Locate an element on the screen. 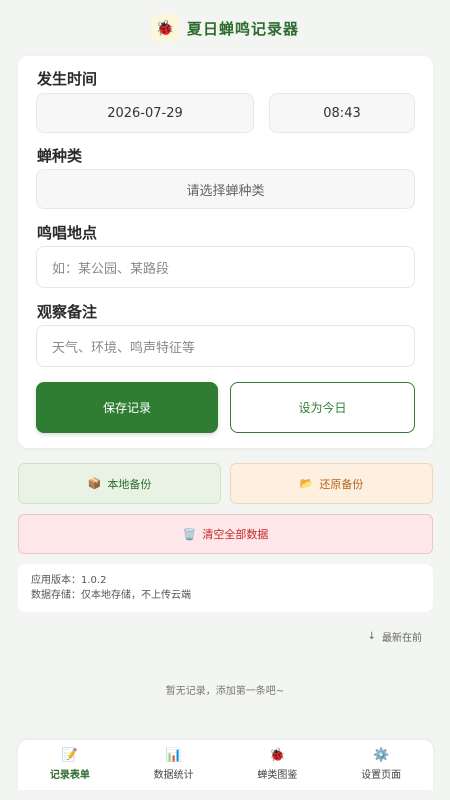  time-picker: 08:43 is located at coordinates (342, 113).